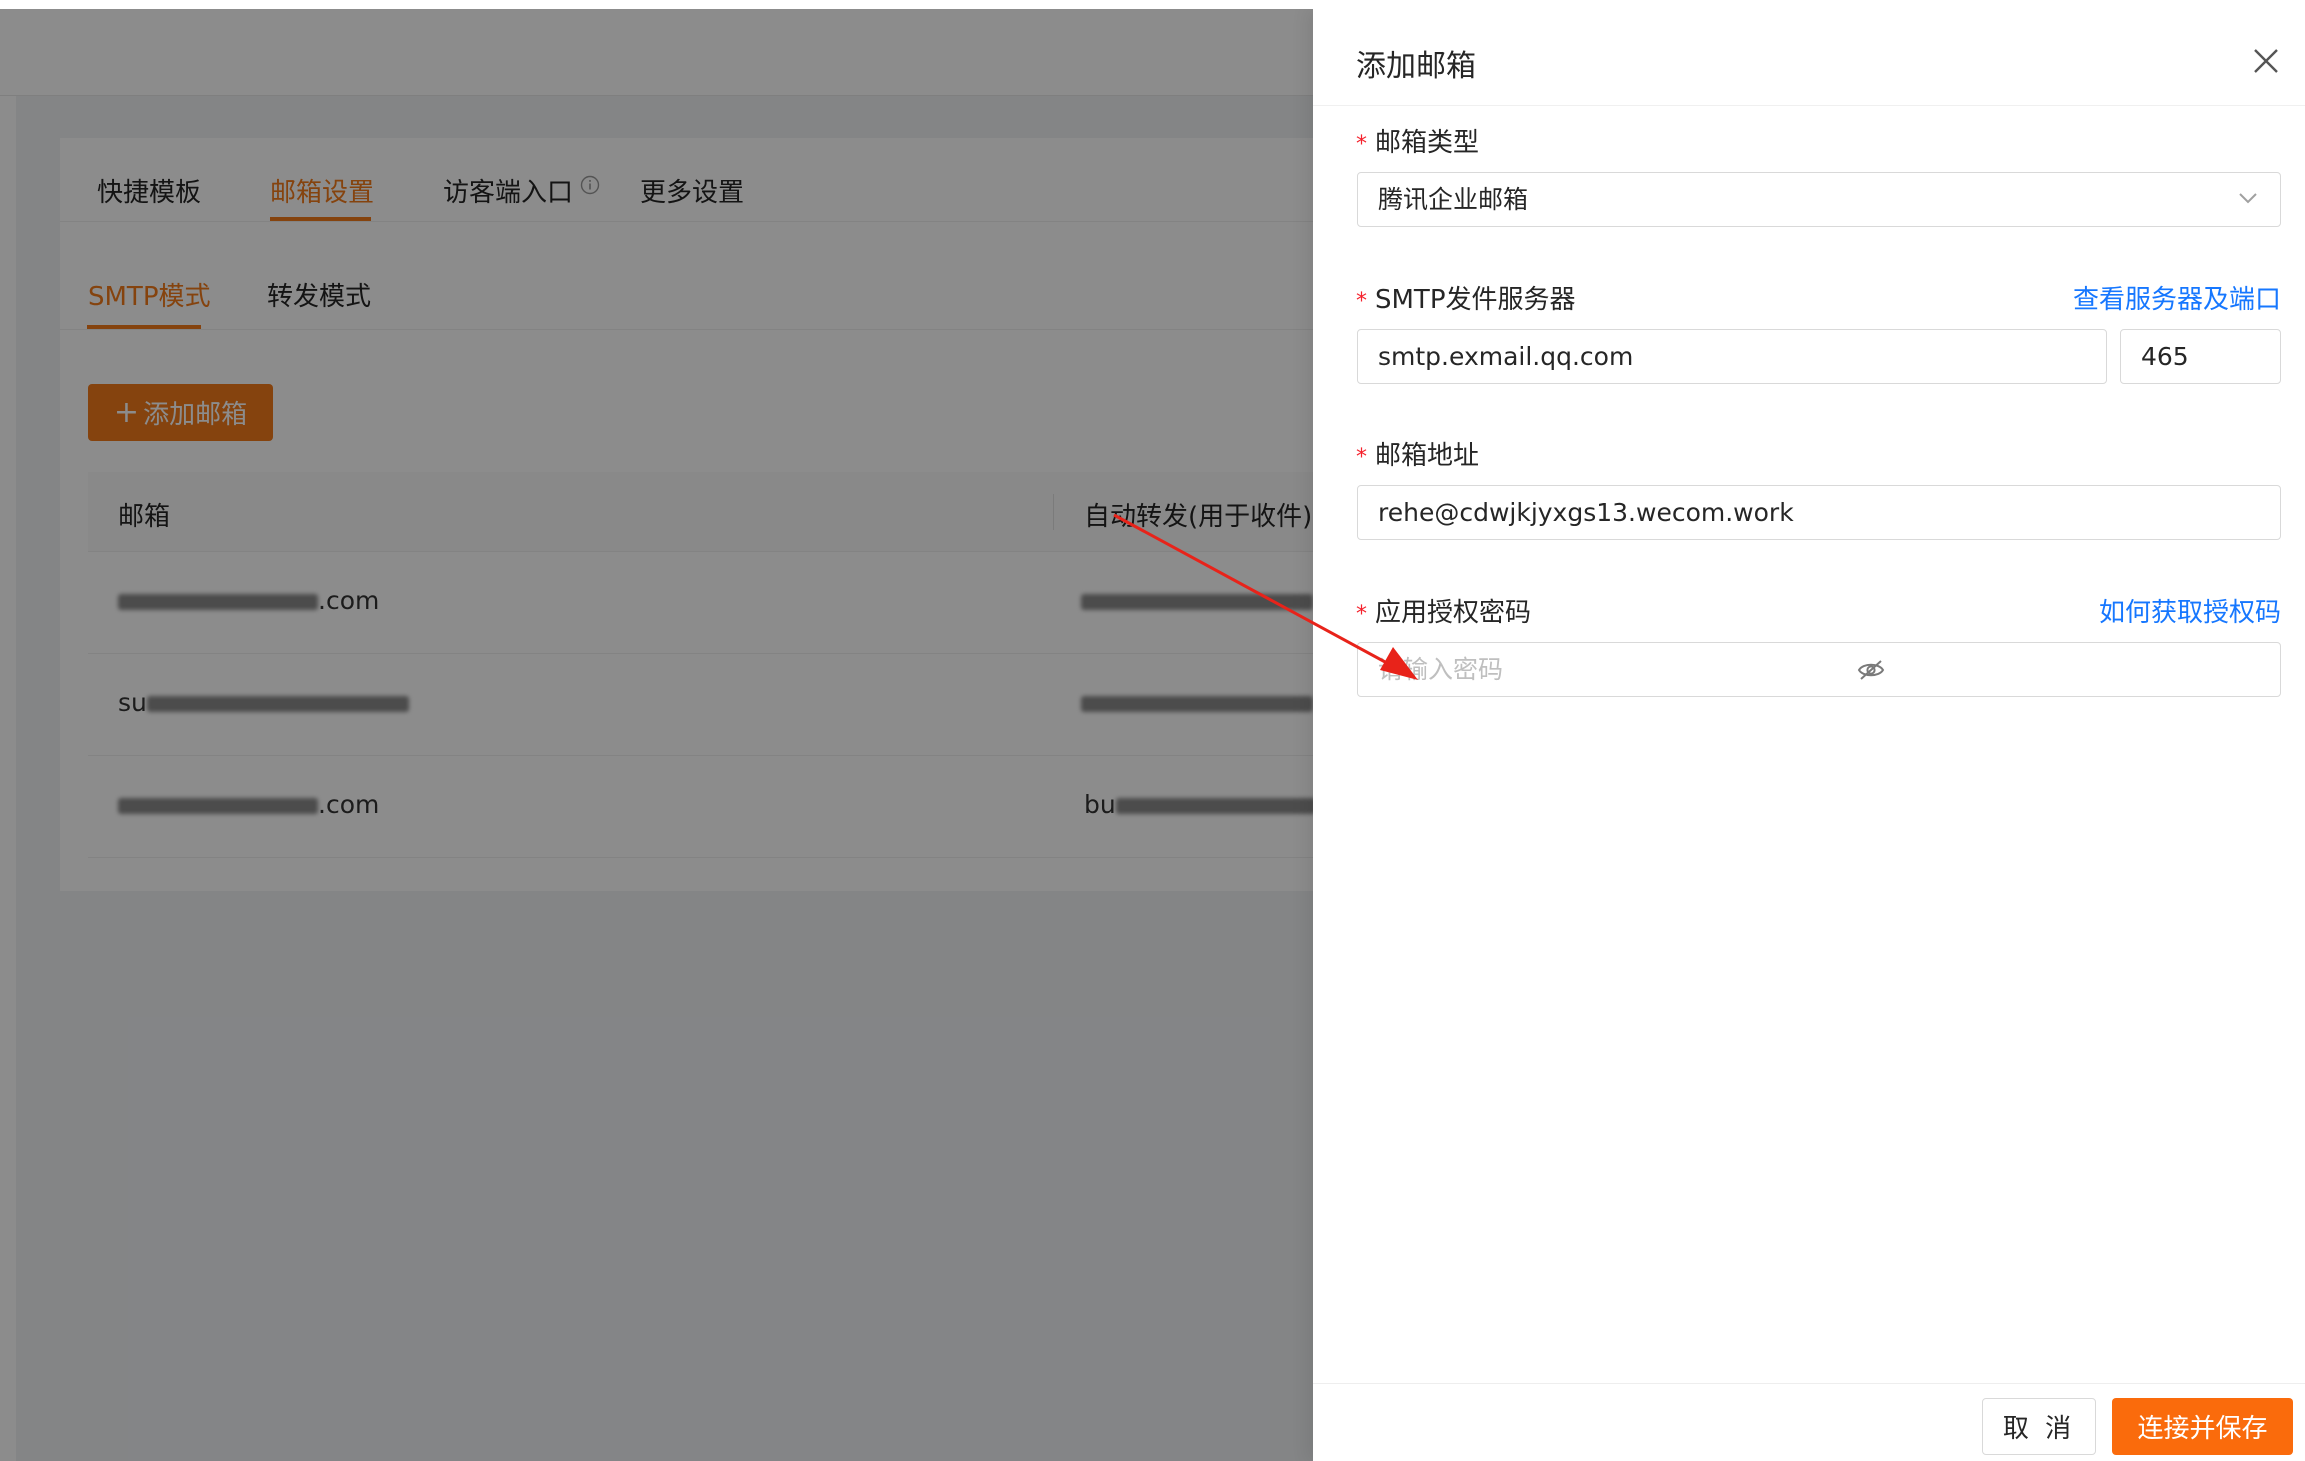 The image size is (2305, 1461). Describe the element at coordinates (1418, 456) in the screenshot. I see `email-address-label: * 邮箱地址` at that location.